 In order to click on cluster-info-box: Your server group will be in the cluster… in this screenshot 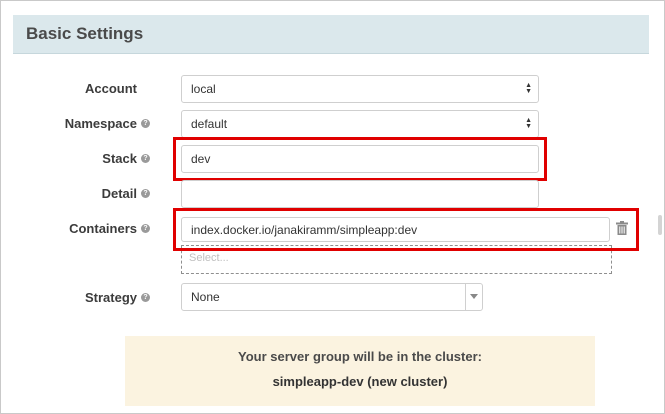, I will do `click(360, 371)`.